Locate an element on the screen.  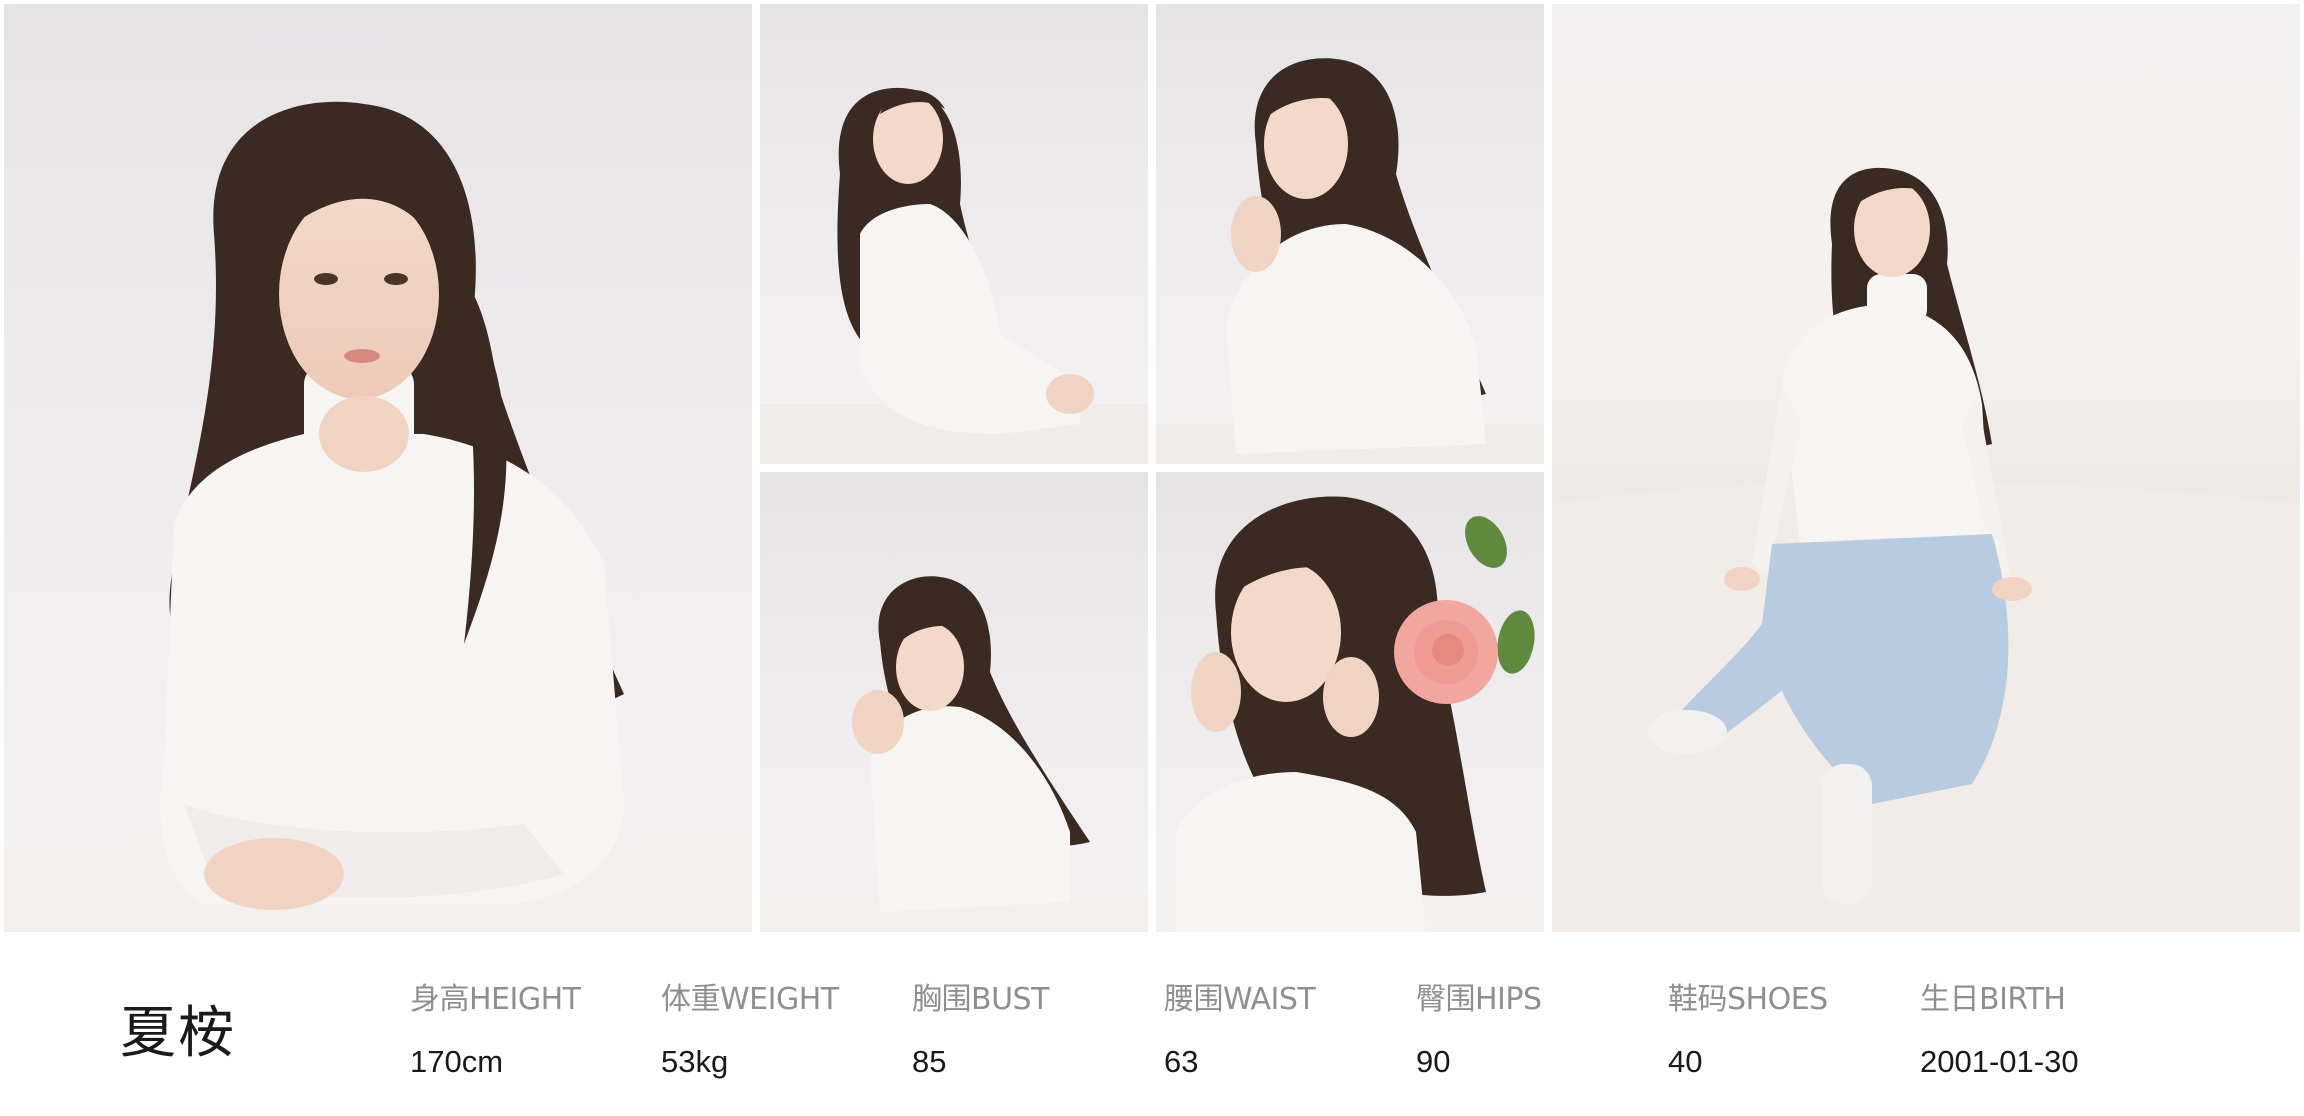
photo-pose-seated-side is located at coordinates (954, 234).